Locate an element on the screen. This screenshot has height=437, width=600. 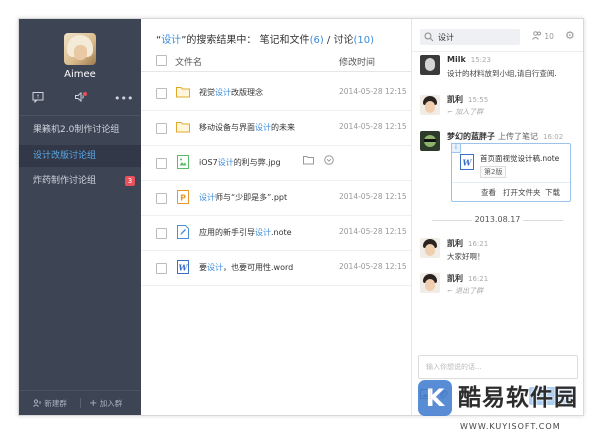
message-text: 设计的材料放到小组,请自行查阅. is located at coordinates (502, 73).